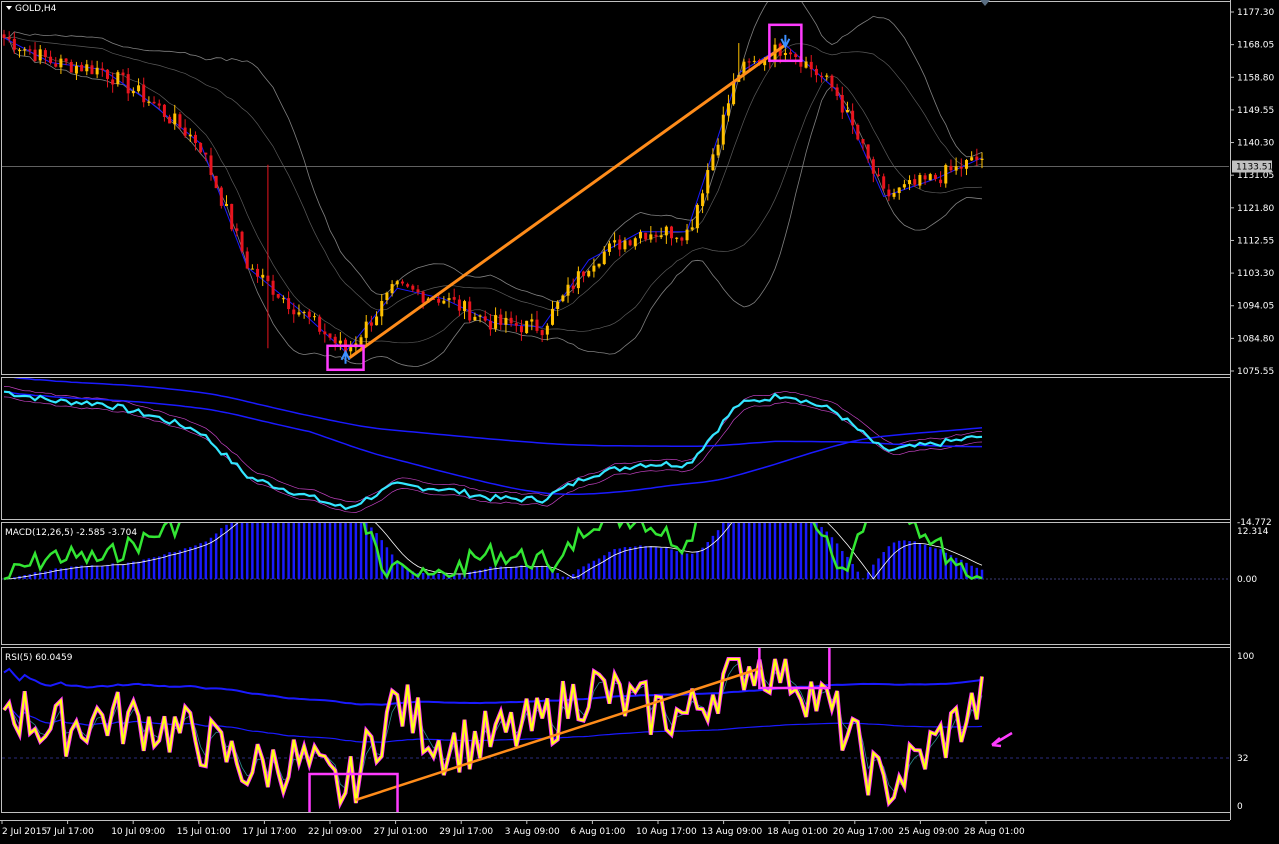  I want to click on time-tick-label: 10 Aug 17:00, so click(666, 832).